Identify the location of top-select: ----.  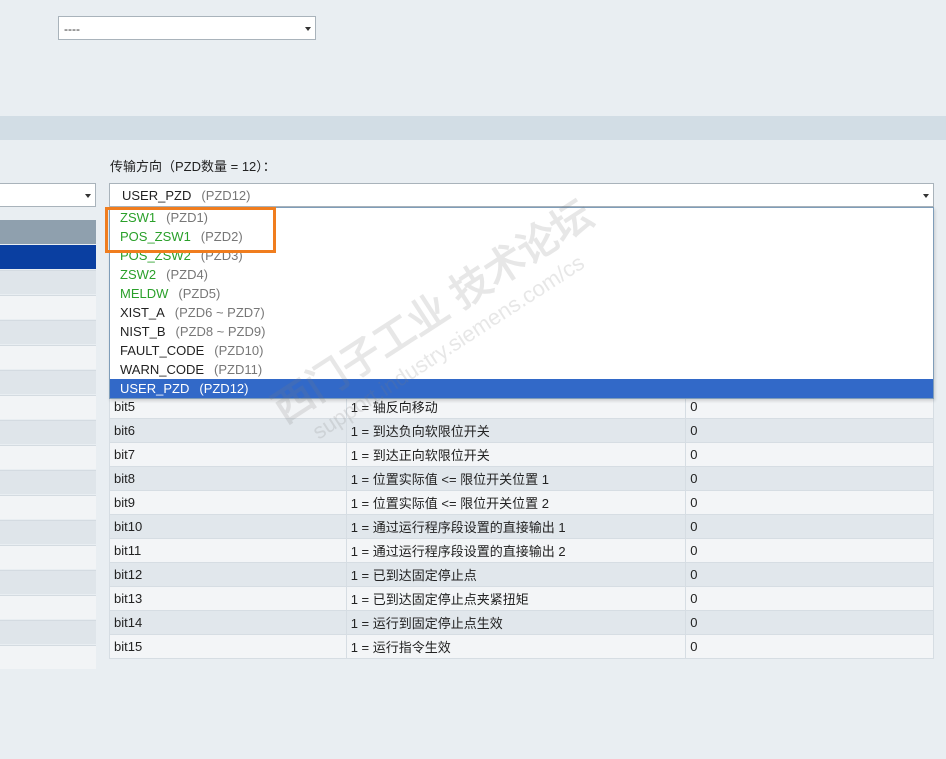
(187, 28).